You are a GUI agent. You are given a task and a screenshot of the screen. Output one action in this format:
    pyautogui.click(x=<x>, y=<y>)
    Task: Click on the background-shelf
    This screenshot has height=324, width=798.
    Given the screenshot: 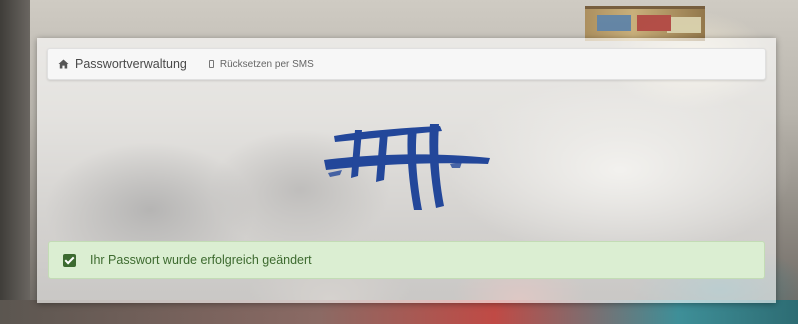 What is the action you would take?
    pyautogui.click(x=645, y=23)
    